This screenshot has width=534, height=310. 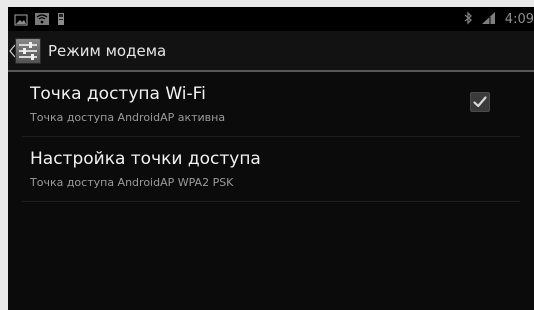 What do you see at coordinates (21, 20) in the screenshot?
I see `image-icon` at bounding box center [21, 20].